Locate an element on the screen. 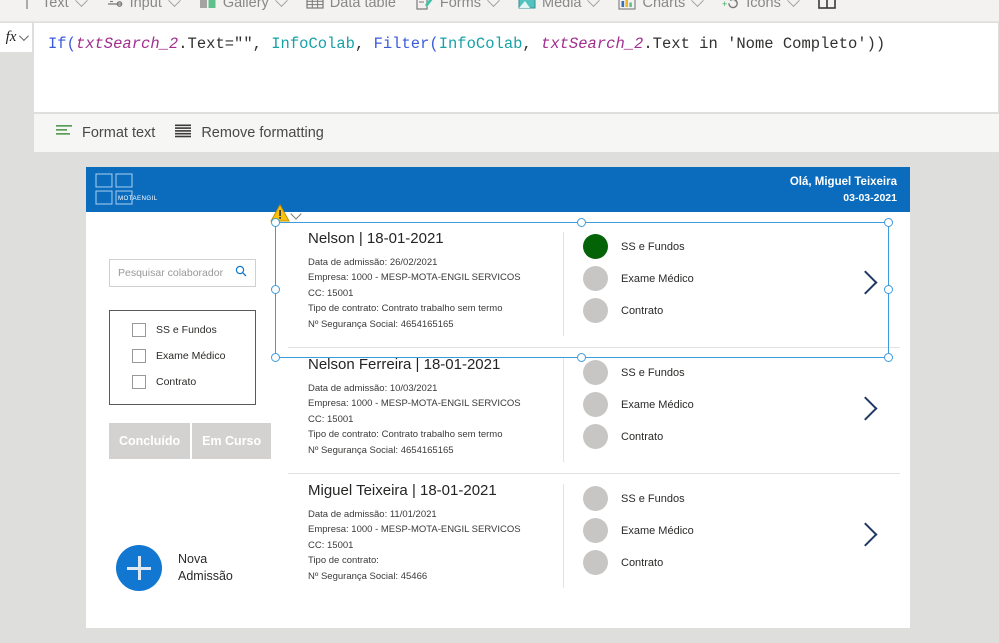 Image resolution: width=999 pixels, height=643 pixels. status-filter-checkbox-group: SS e Fundos Exame Médico Contrato is located at coordinates (182, 357).